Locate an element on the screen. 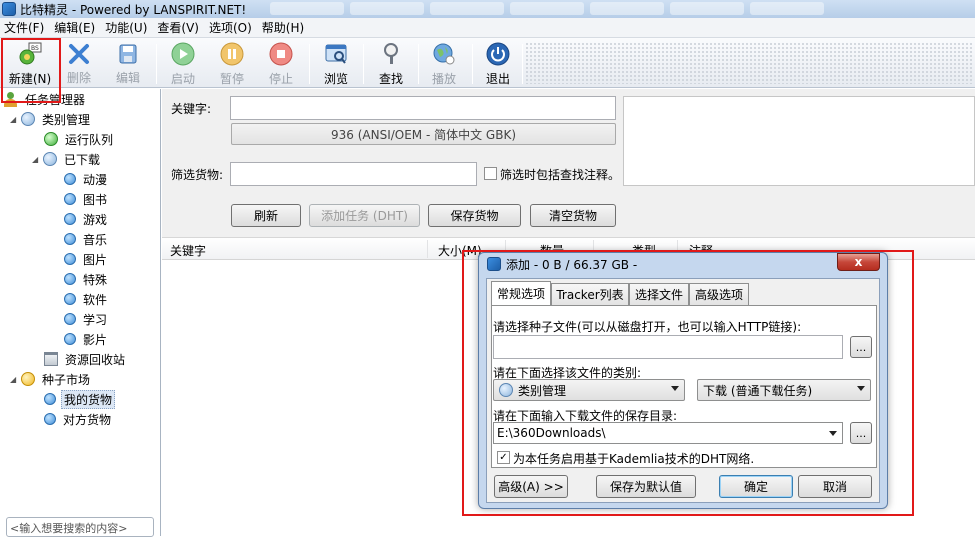 This screenshot has width=975, height=537. stop-label: 停止 is located at coordinates (280, 79).